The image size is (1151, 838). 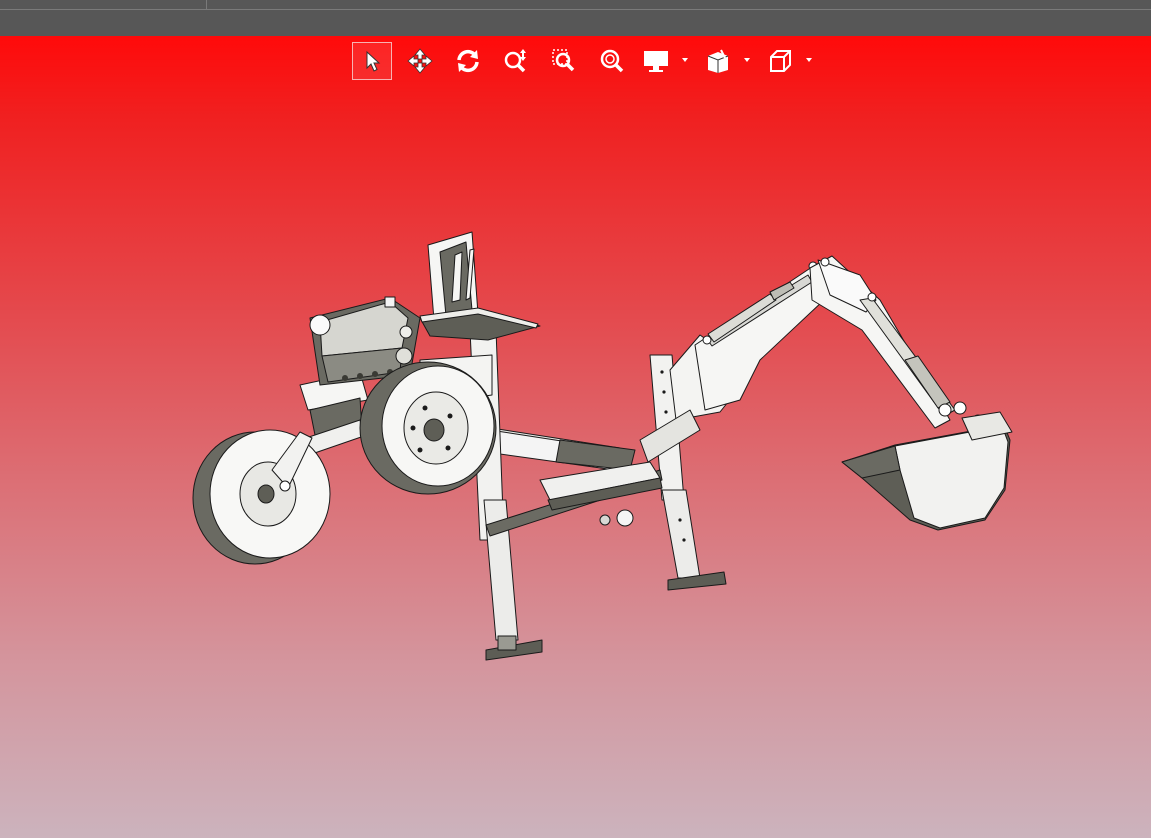 I want to click on zoom-window-icon, so click(x=563, y=60).